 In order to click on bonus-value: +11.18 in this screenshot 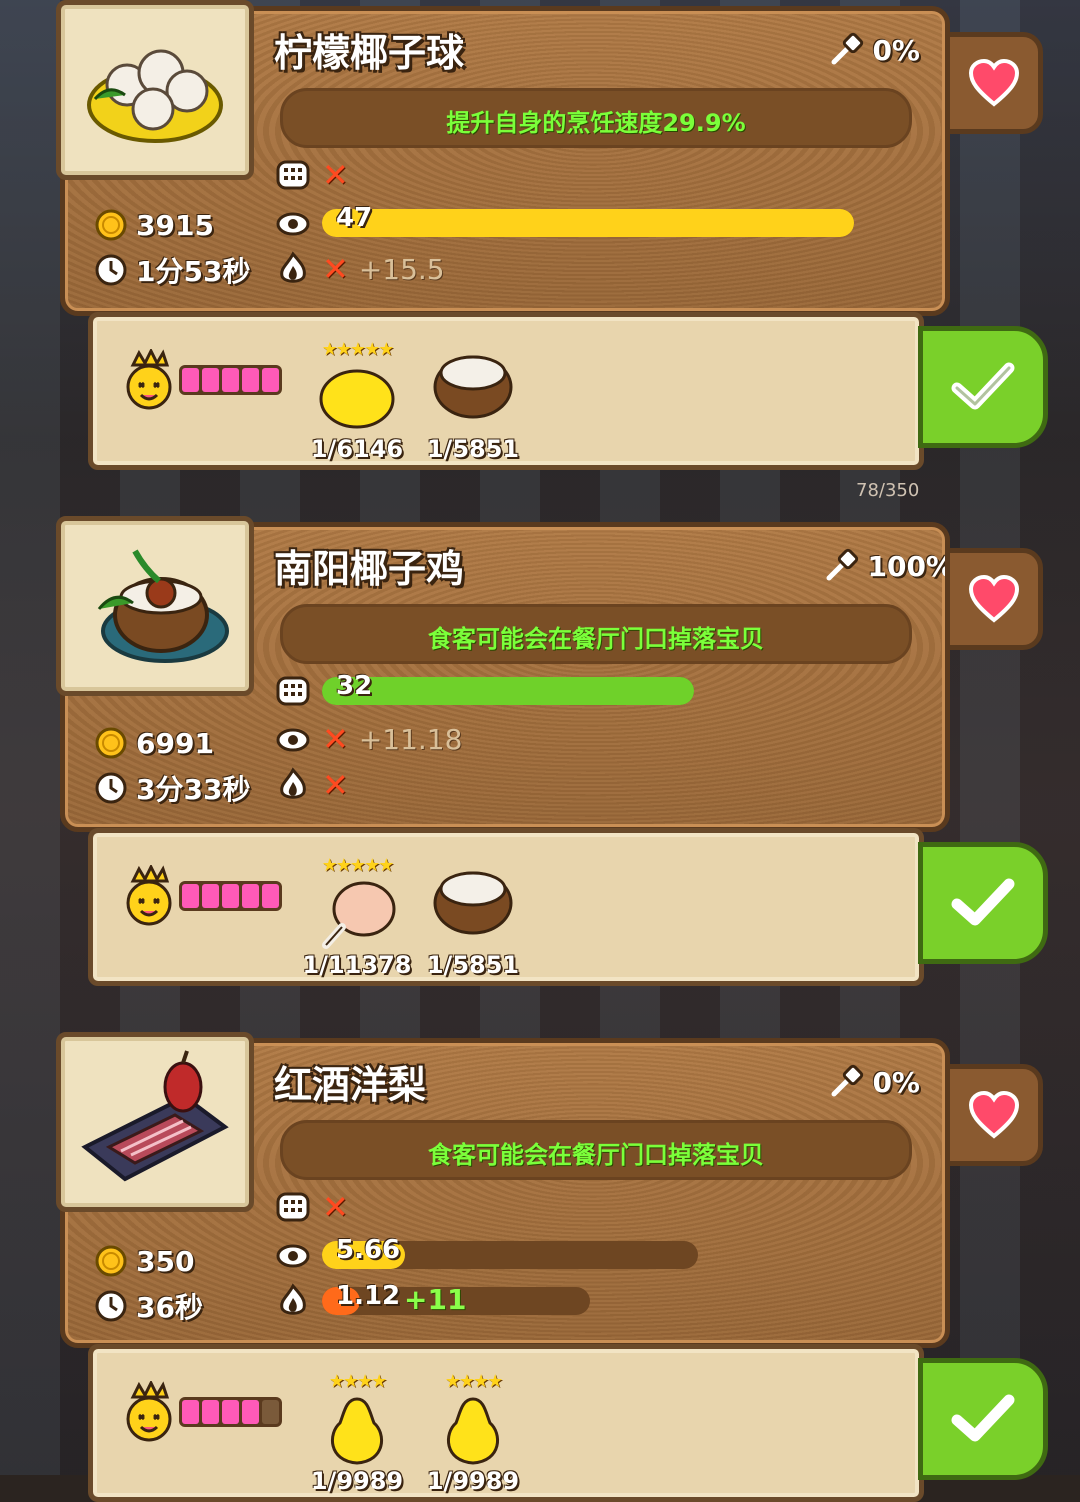, I will do `click(410, 739)`.